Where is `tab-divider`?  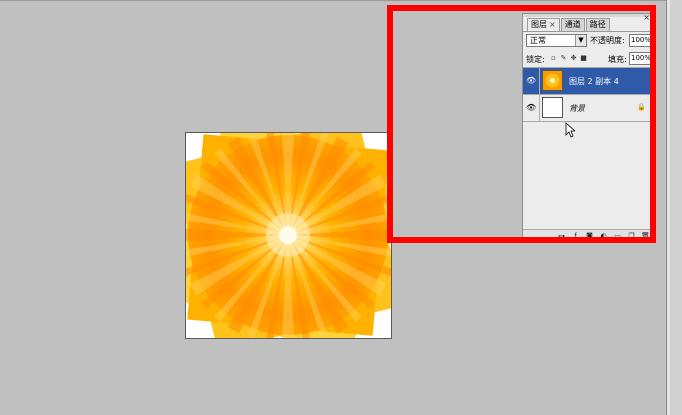
tab-divider is located at coordinates (587, 31).